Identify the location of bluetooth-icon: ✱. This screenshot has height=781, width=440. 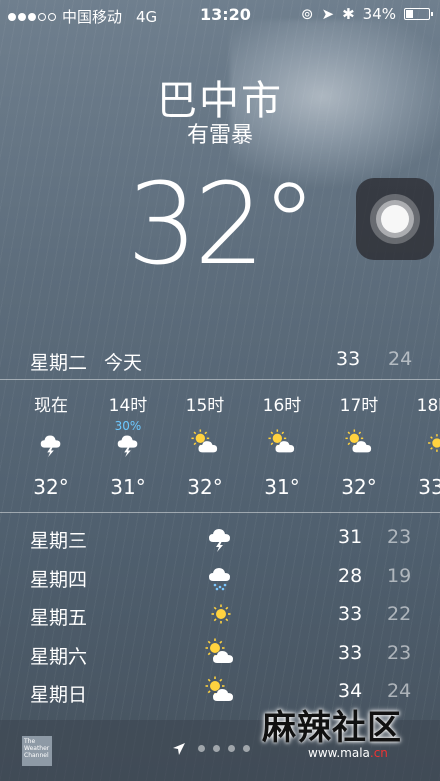
(348, 14).